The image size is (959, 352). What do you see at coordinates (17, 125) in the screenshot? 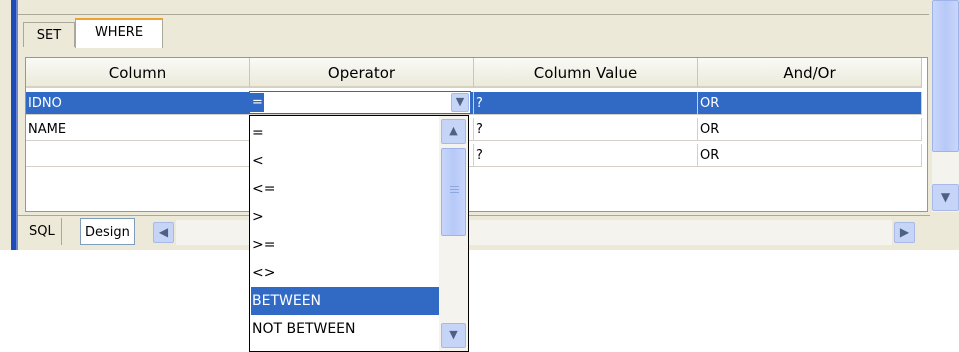
I see `window-left-border-inner` at bounding box center [17, 125].